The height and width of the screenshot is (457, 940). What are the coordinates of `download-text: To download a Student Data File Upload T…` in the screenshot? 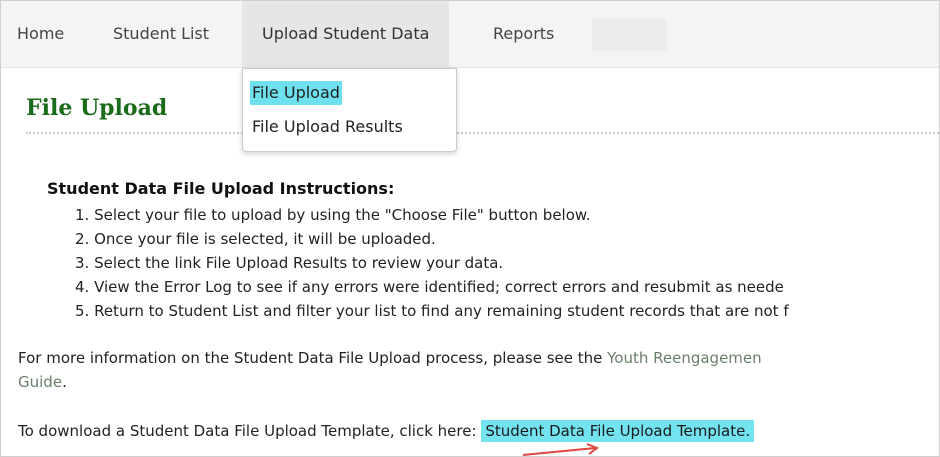 It's located at (250, 431).